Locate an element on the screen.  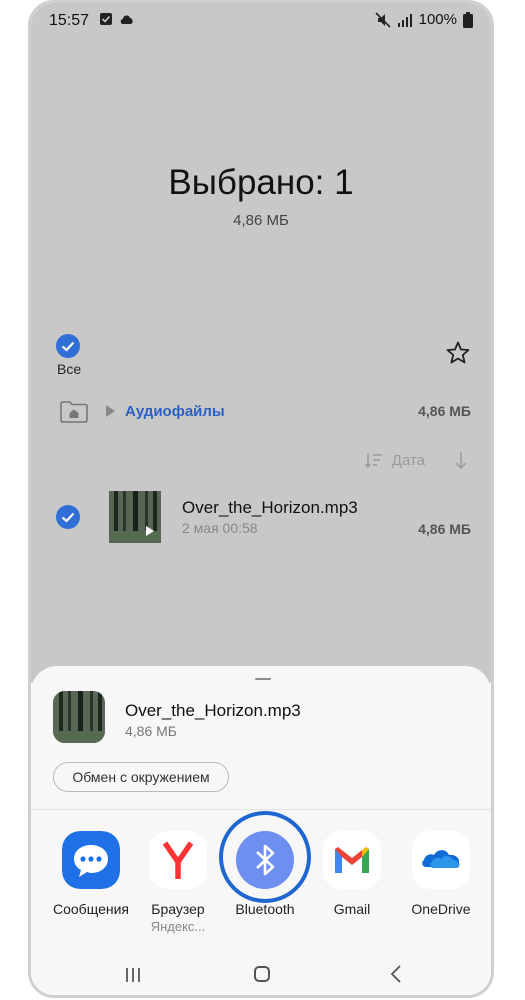
share-app-gmail: Gmail is located at coordinates (352, 874).